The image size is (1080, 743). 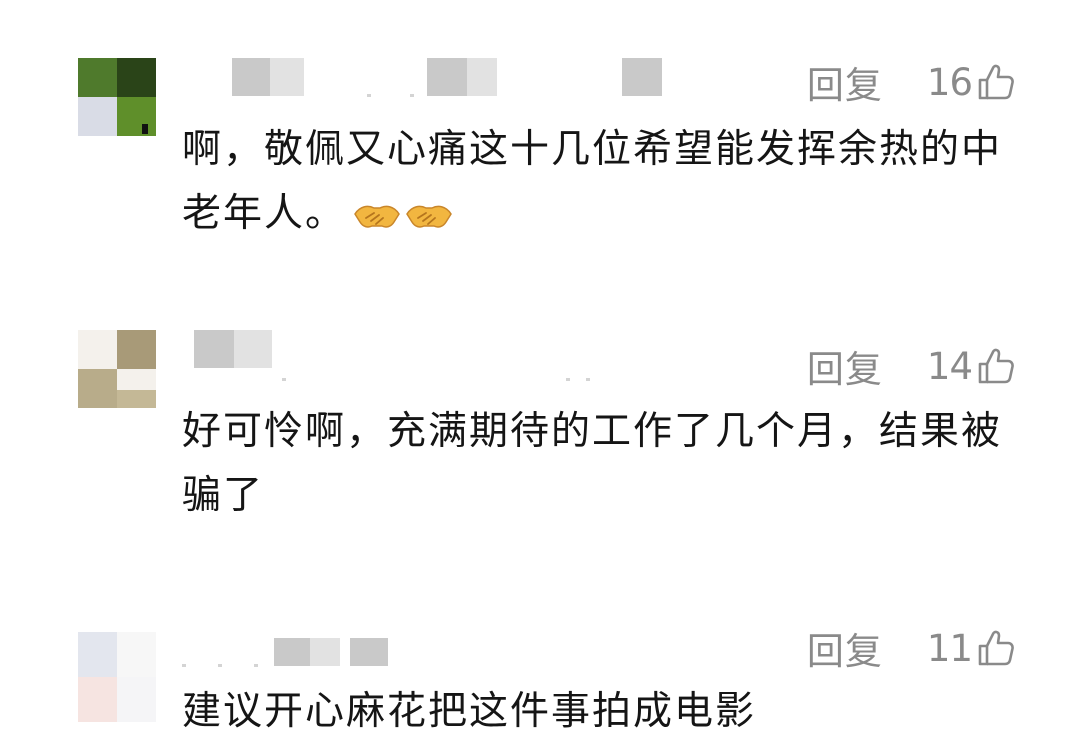 I want to click on like-button: 11, so click(x=971, y=648).